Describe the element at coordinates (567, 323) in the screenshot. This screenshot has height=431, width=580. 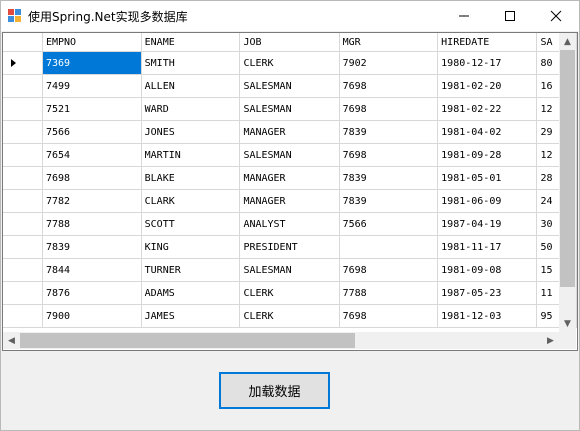
I see `scroll-down-icon: ▼` at that location.